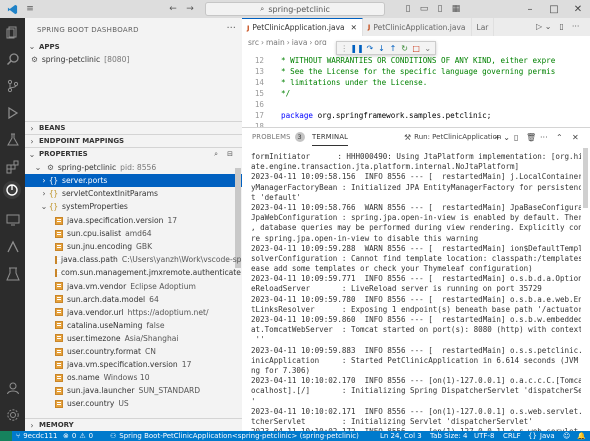 The width and height of the screenshot is (590, 441). Describe the element at coordinates (133, 312) in the screenshot. I see `property-item: java.vendor.url https://adoptium.net/` at that location.